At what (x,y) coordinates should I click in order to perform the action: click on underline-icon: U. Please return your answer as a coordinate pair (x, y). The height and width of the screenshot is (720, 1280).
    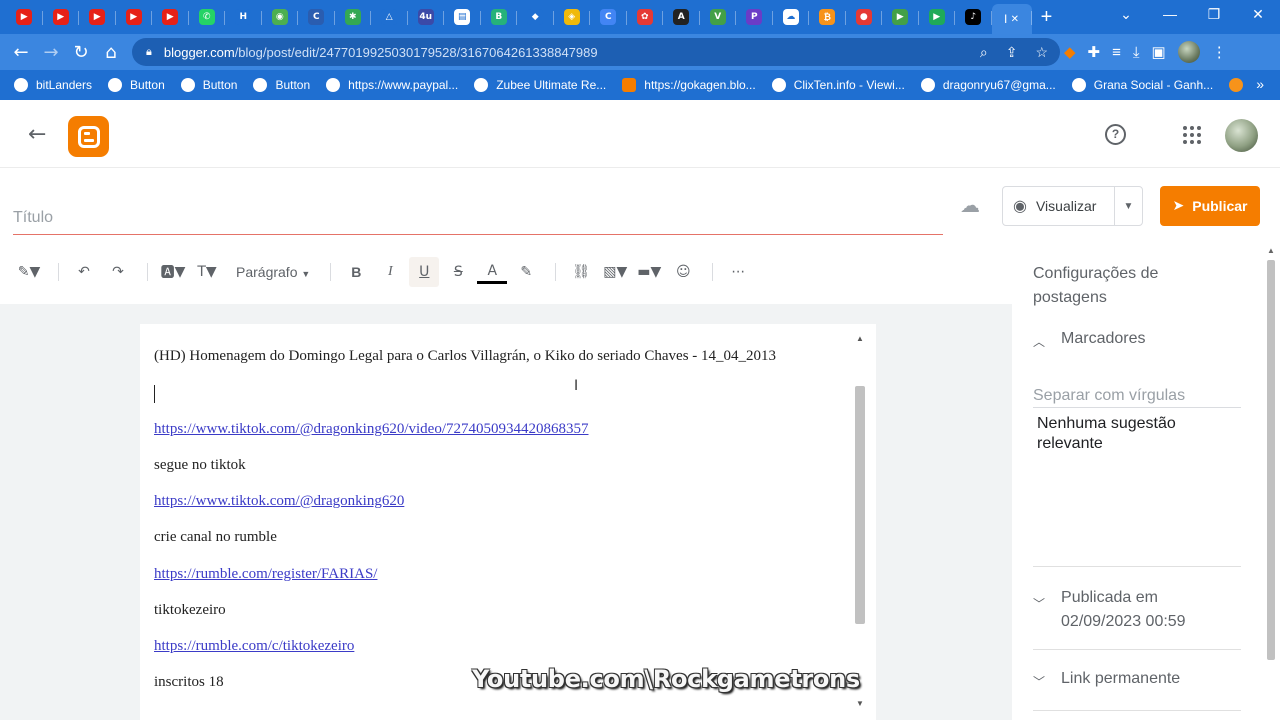
    Looking at the image, I should click on (424, 272).